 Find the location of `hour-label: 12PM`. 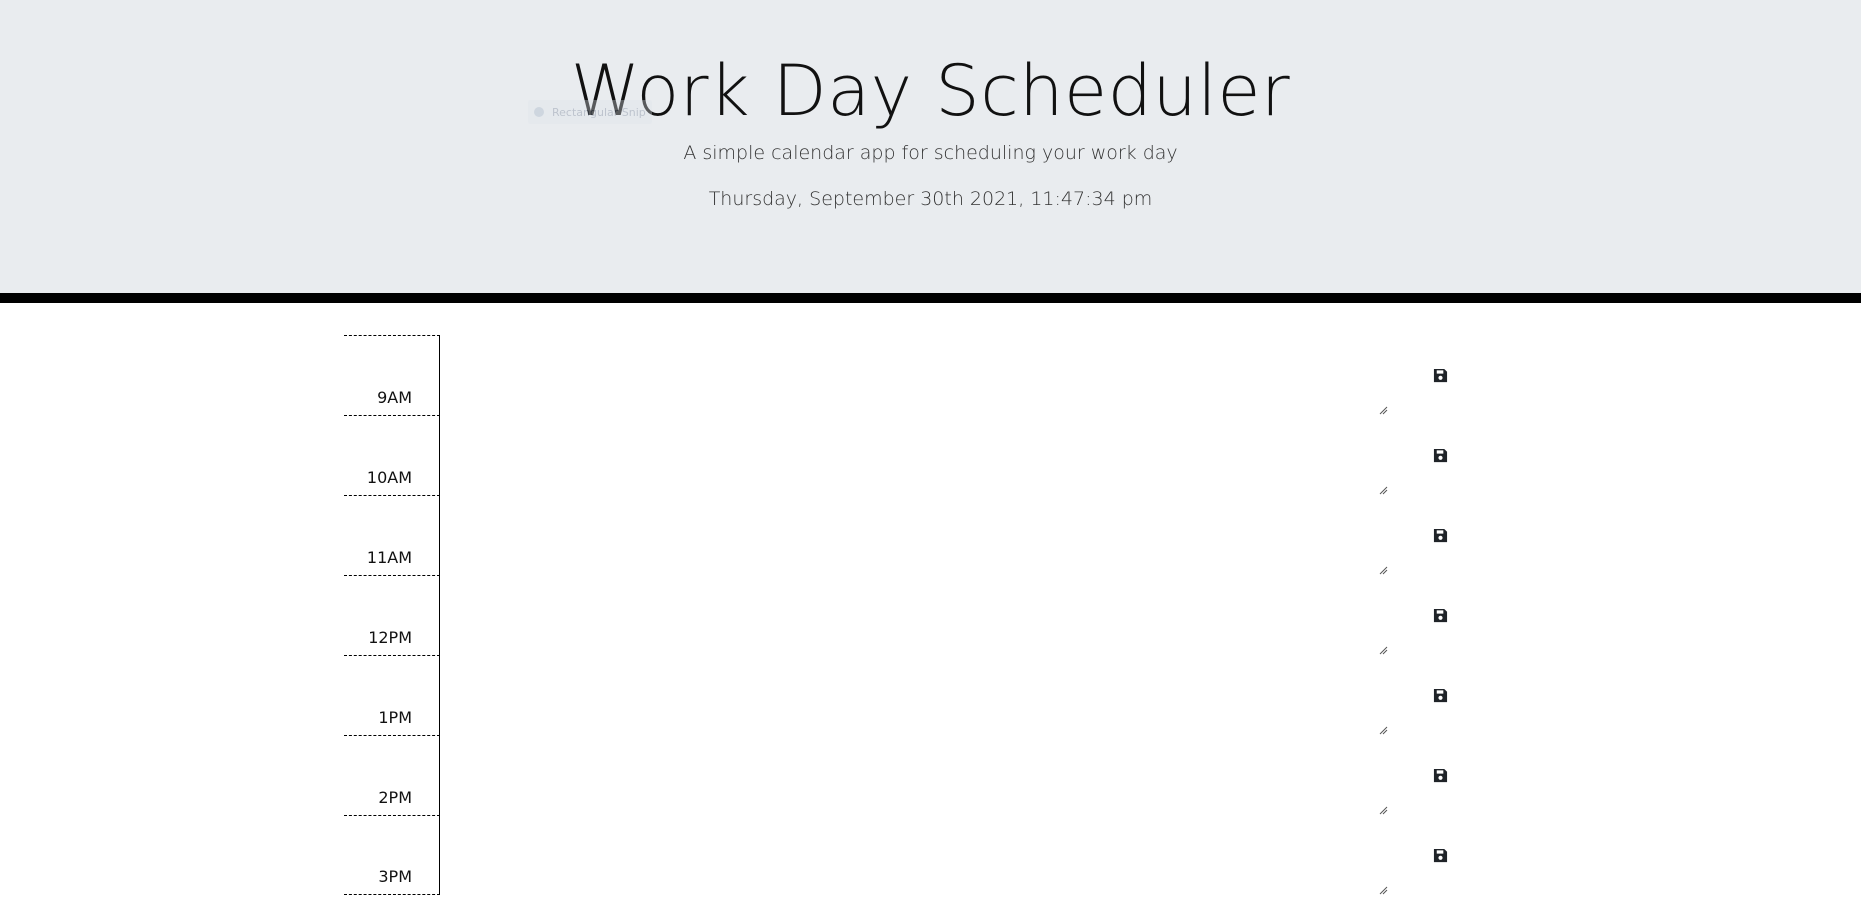

hour-label: 12PM is located at coordinates (390, 637).